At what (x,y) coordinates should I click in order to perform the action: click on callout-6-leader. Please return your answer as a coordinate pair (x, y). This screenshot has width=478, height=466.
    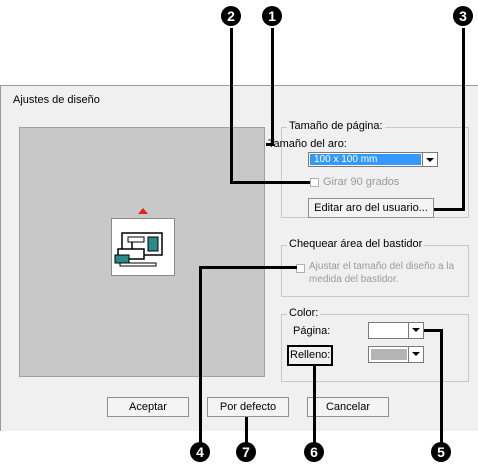
    Looking at the image, I should click on (314, 405).